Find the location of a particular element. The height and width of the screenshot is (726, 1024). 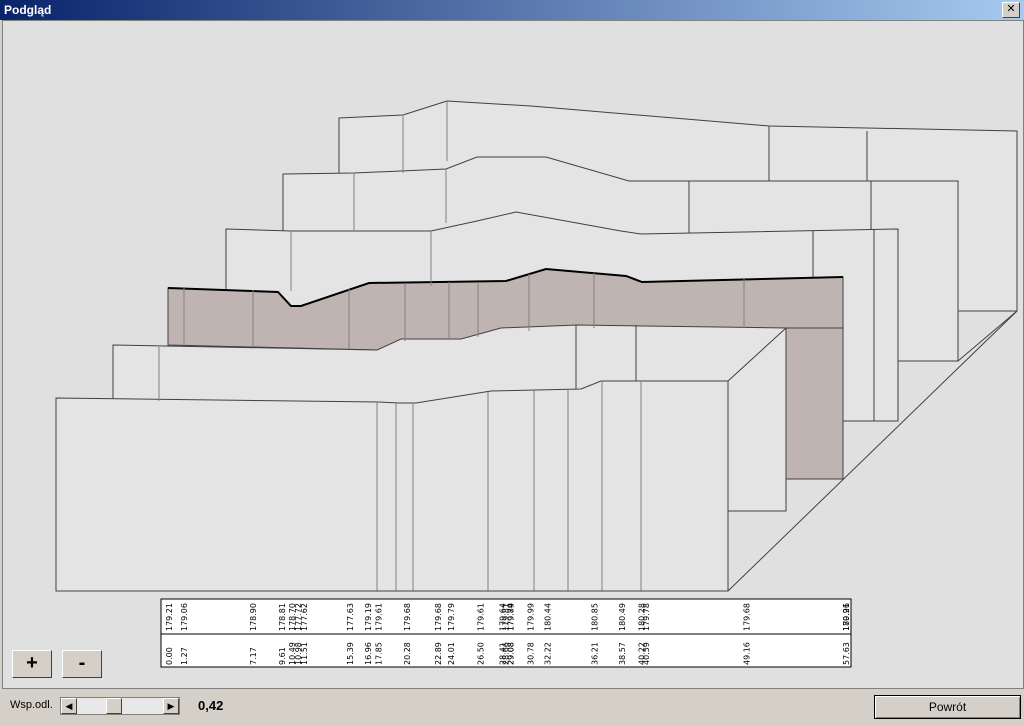

slider-right-arrow-icon: ▶ is located at coordinates (171, 706).